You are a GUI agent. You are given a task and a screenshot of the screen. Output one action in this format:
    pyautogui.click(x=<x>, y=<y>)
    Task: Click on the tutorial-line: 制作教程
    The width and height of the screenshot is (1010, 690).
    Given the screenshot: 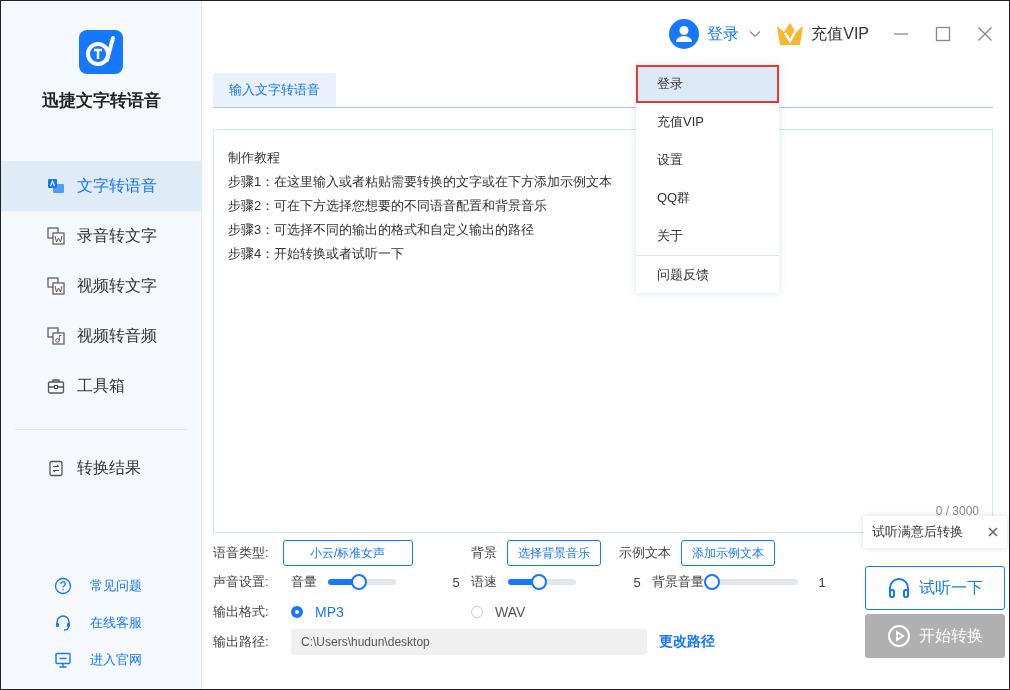 What is the action you would take?
    pyautogui.click(x=254, y=158)
    